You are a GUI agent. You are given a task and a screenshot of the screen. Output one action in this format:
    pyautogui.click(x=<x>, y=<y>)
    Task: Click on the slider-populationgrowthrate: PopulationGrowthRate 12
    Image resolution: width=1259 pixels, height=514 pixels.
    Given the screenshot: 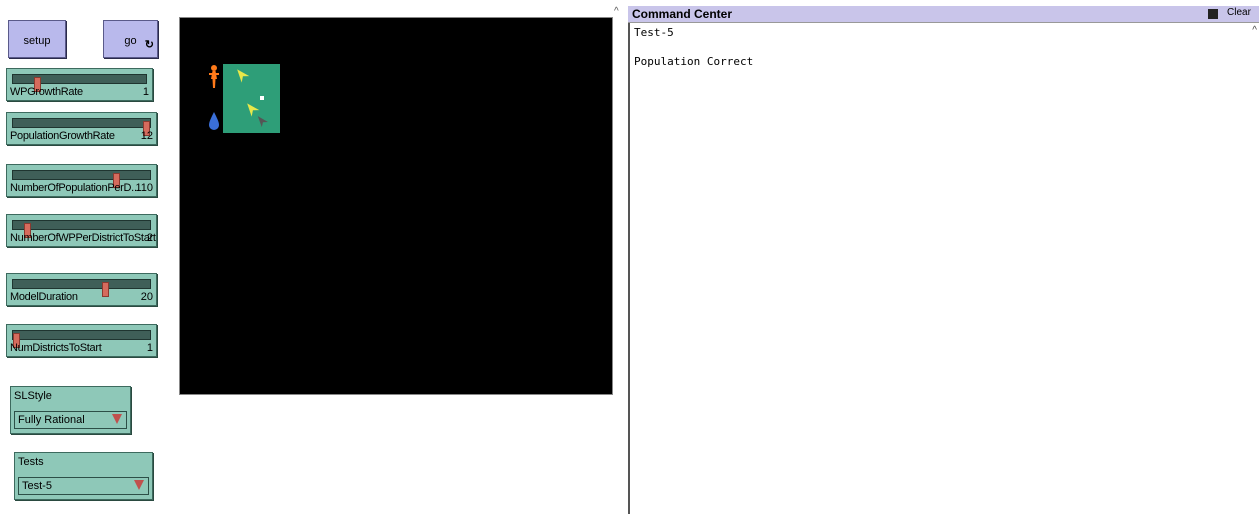 What is the action you would take?
    pyautogui.click(x=81, y=128)
    